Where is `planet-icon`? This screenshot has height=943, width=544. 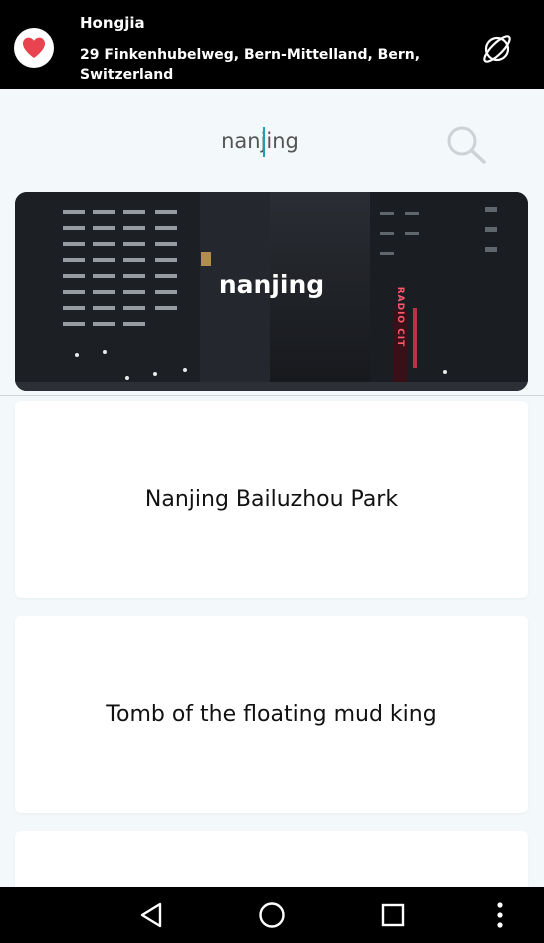
planet-icon is located at coordinates (497, 49).